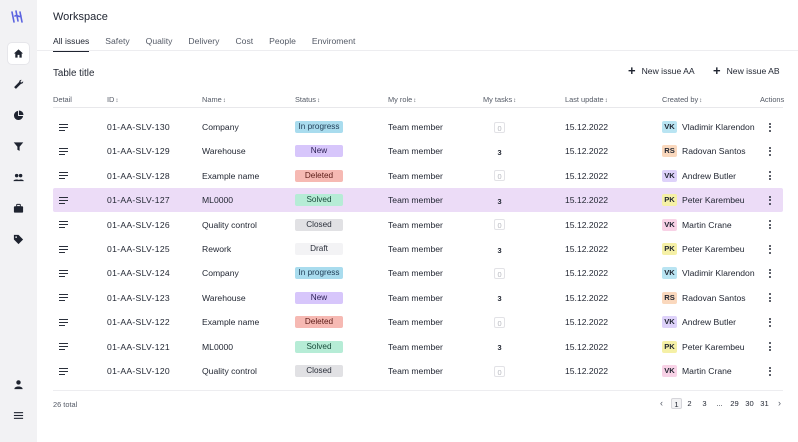  I want to click on my-tasks-cell: 0, so click(499, 176).